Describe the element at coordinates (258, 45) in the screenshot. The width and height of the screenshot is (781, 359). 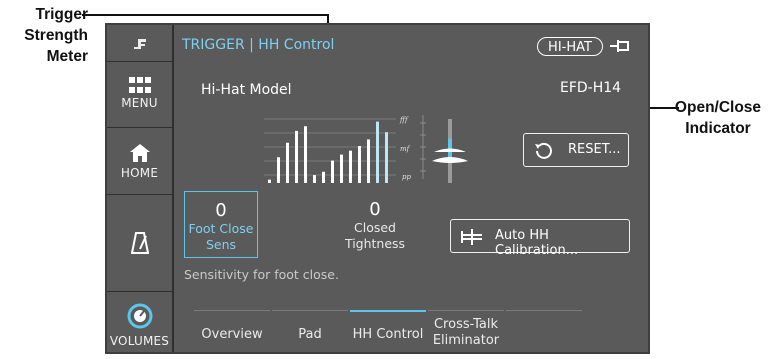
I see `page-title: TRIGGER | HH Control` at that location.